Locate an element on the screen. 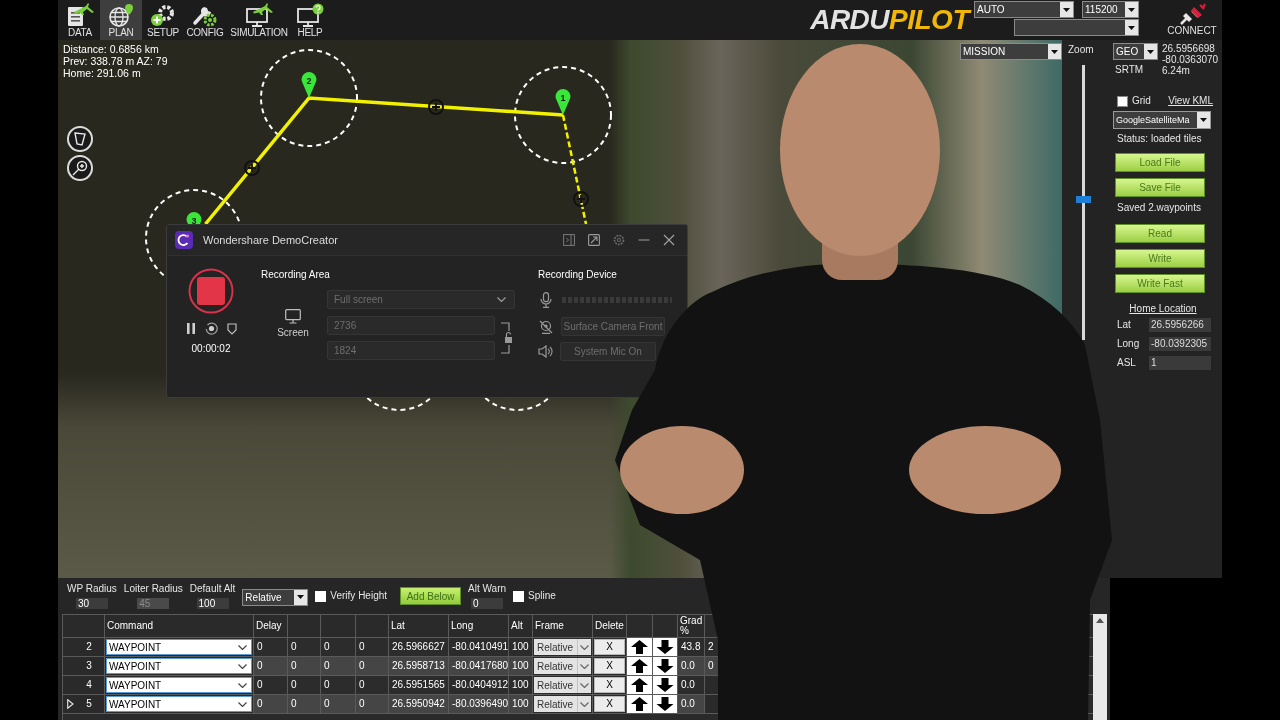  coordinate-text: 6.24m is located at coordinates (1176, 70).